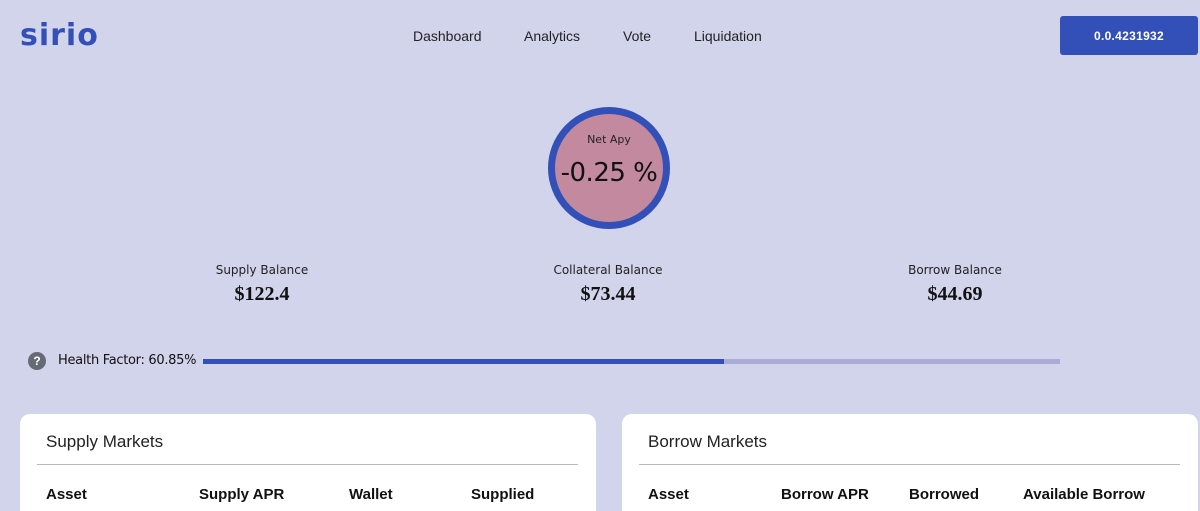 The height and width of the screenshot is (511, 1200). What do you see at coordinates (262, 270) in the screenshot?
I see `supply-balance-label: Supply Balance` at bounding box center [262, 270].